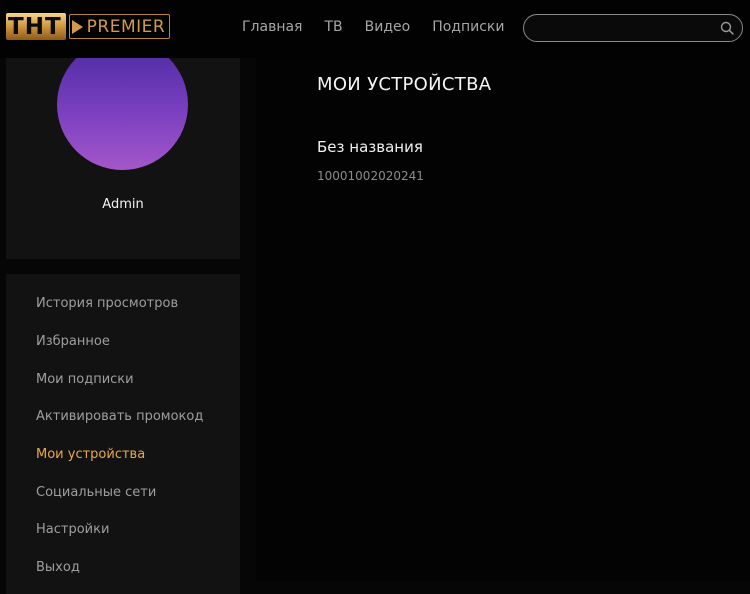  What do you see at coordinates (72, 529) in the screenshot?
I see `menu-item-settings: Настройки` at bounding box center [72, 529].